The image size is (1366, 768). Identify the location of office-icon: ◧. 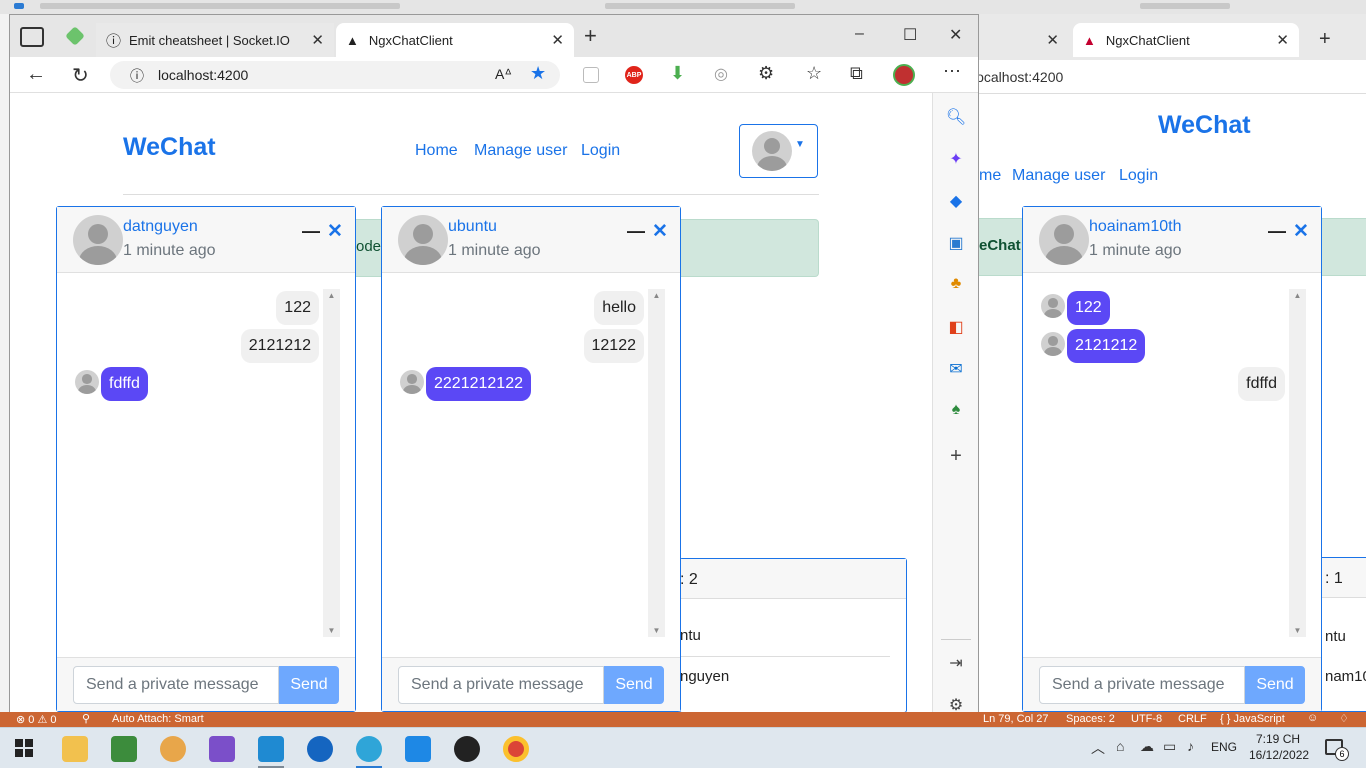
(956, 327).